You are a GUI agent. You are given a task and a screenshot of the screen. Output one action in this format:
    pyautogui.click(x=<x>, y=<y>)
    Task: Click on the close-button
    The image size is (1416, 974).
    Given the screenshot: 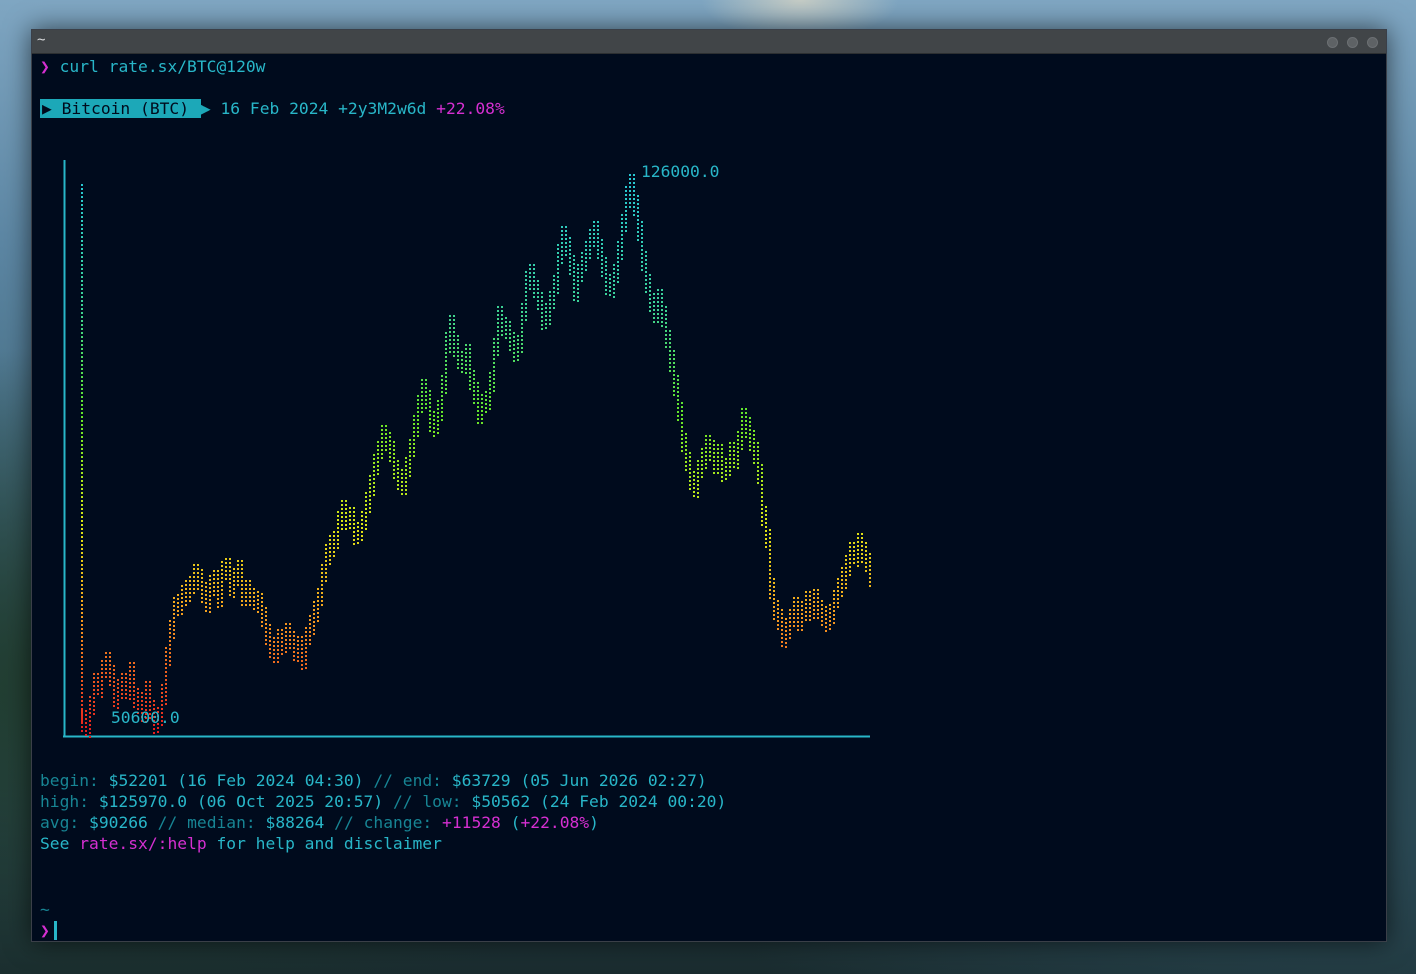 What is the action you would take?
    pyautogui.click(x=1372, y=42)
    